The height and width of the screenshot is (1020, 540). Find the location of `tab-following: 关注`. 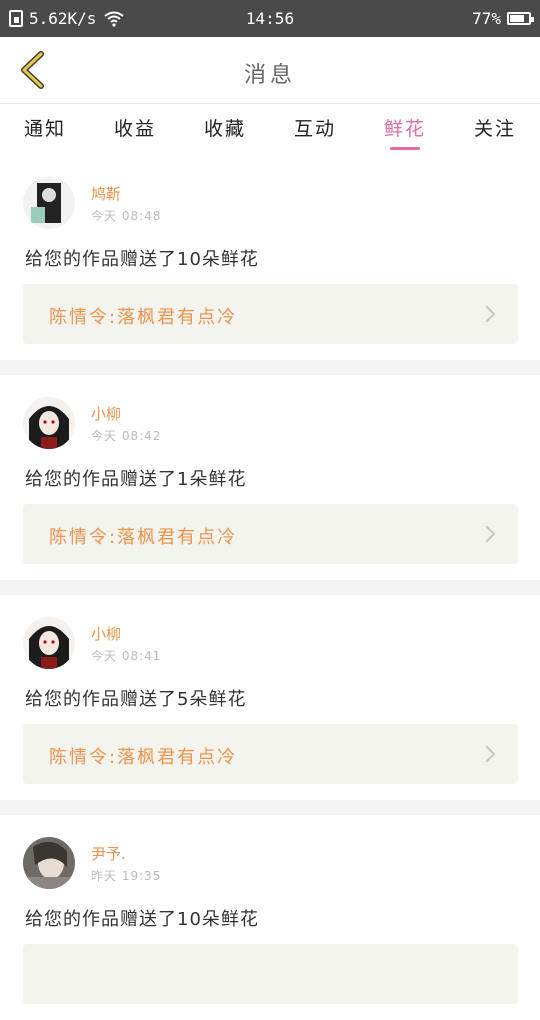

tab-following: 关注 is located at coordinates (495, 129).